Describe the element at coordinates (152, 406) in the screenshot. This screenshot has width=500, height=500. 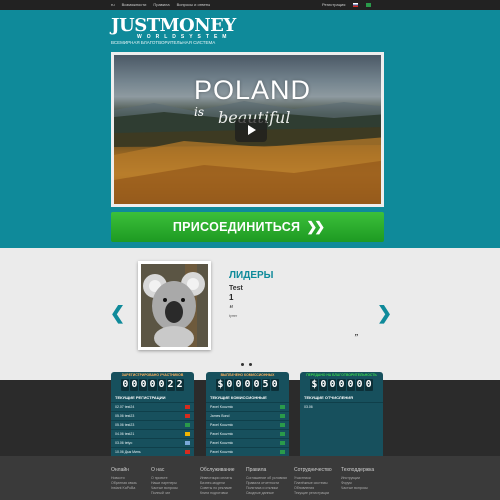
I see `list-item: 02.07 test24` at that location.